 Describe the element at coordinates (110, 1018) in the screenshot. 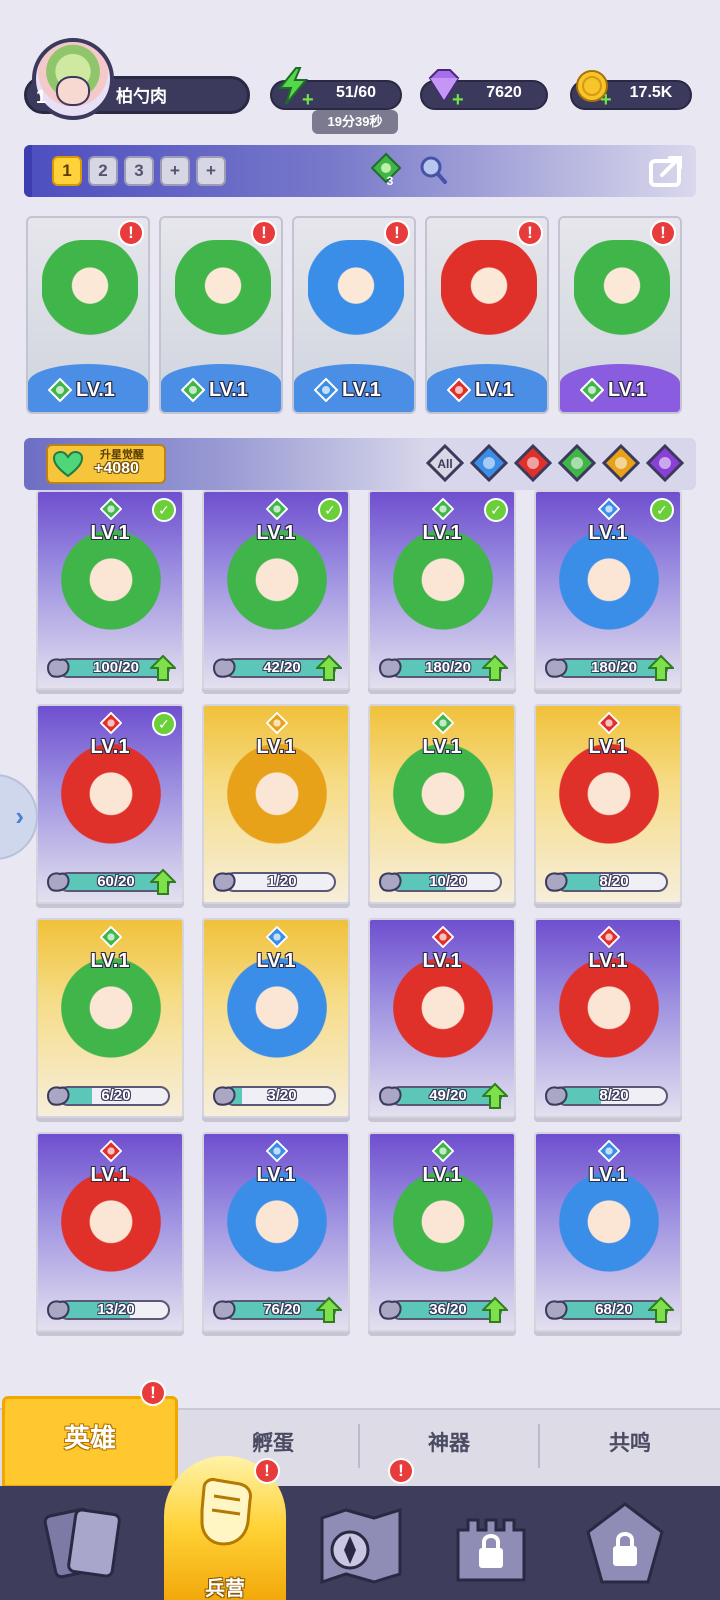

I see `hero-card: LV.1 6/20` at that location.